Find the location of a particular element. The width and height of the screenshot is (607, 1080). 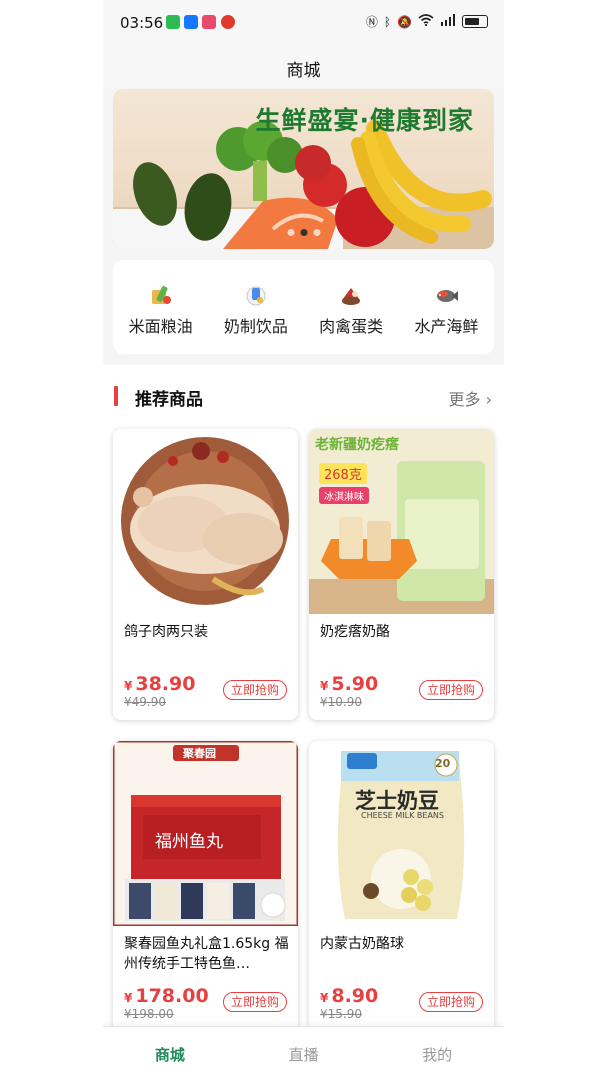

section-accent-bar is located at coordinates (116, 396).